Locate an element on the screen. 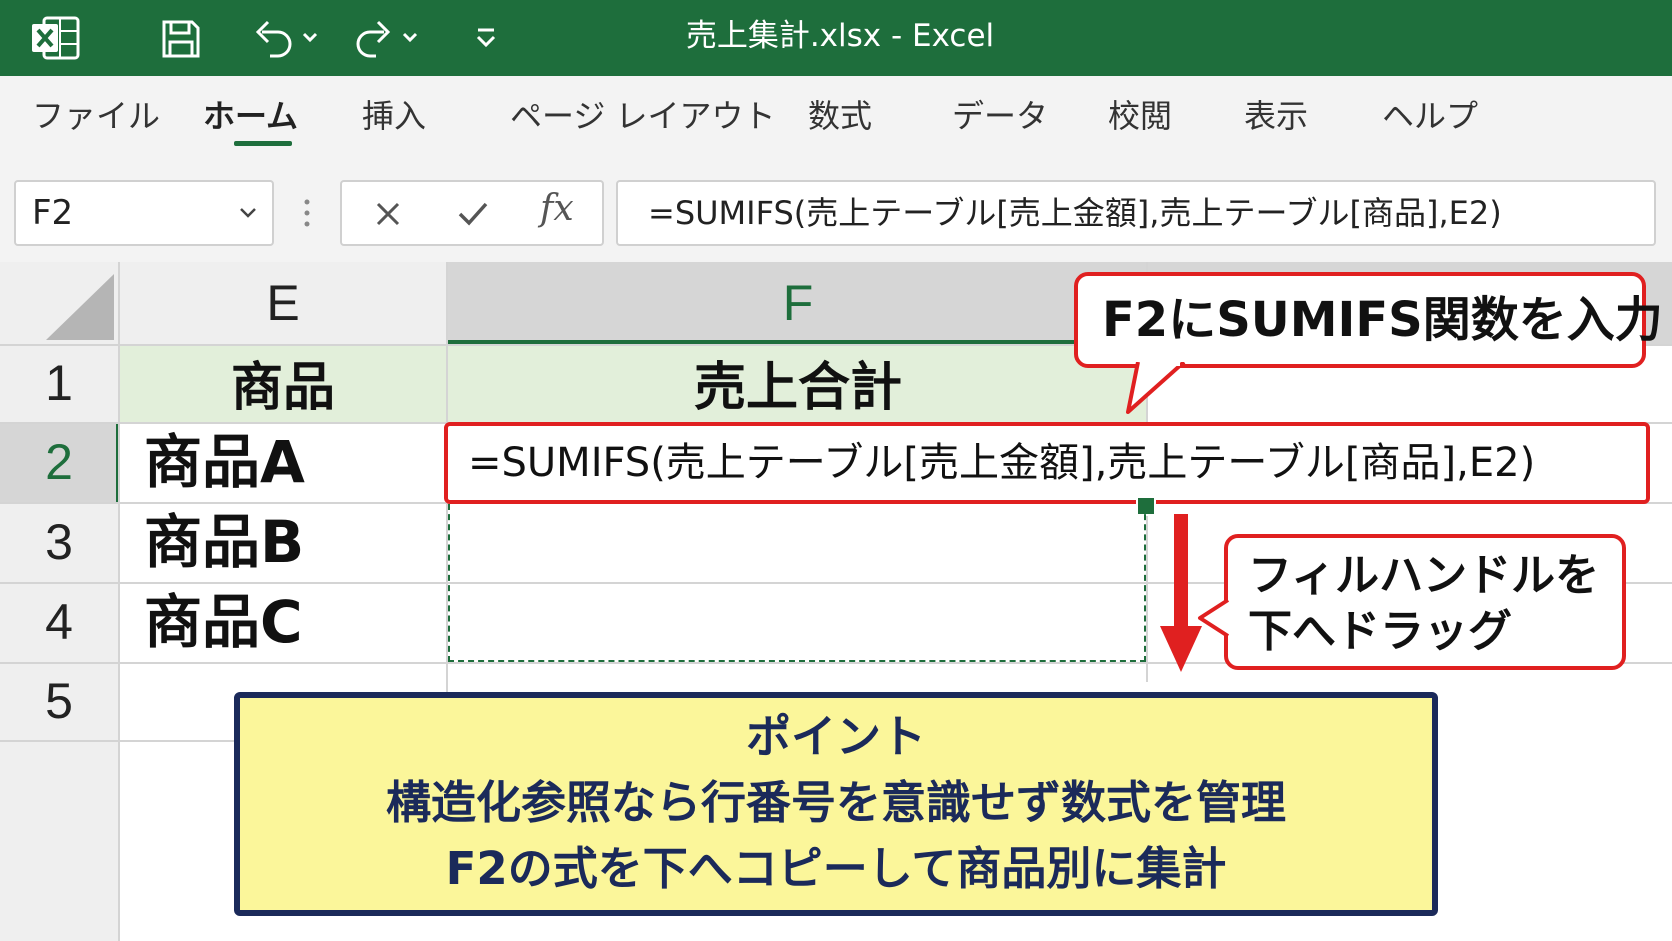  cell-f2-formula: =SUMIFS(売上テーブル[売上金額],売上テーブル[商品],E2) is located at coordinates (1002, 463).